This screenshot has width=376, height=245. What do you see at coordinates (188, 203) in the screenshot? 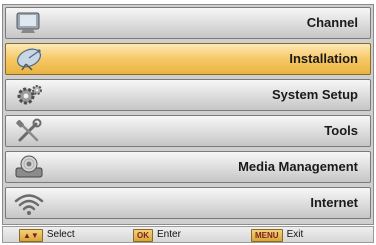
I see `menu-item-internet: Internet` at bounding box center [188, 203].